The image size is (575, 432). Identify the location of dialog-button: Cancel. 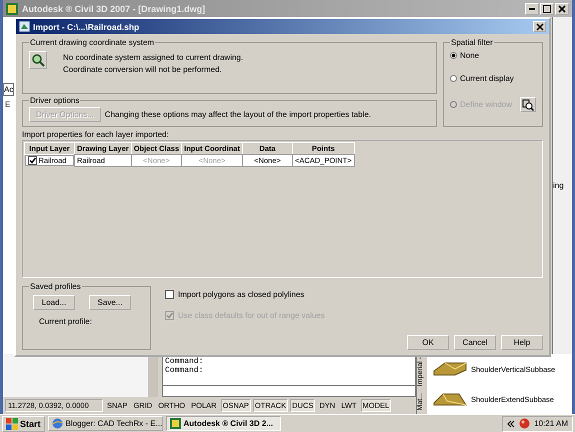
(475, 342).